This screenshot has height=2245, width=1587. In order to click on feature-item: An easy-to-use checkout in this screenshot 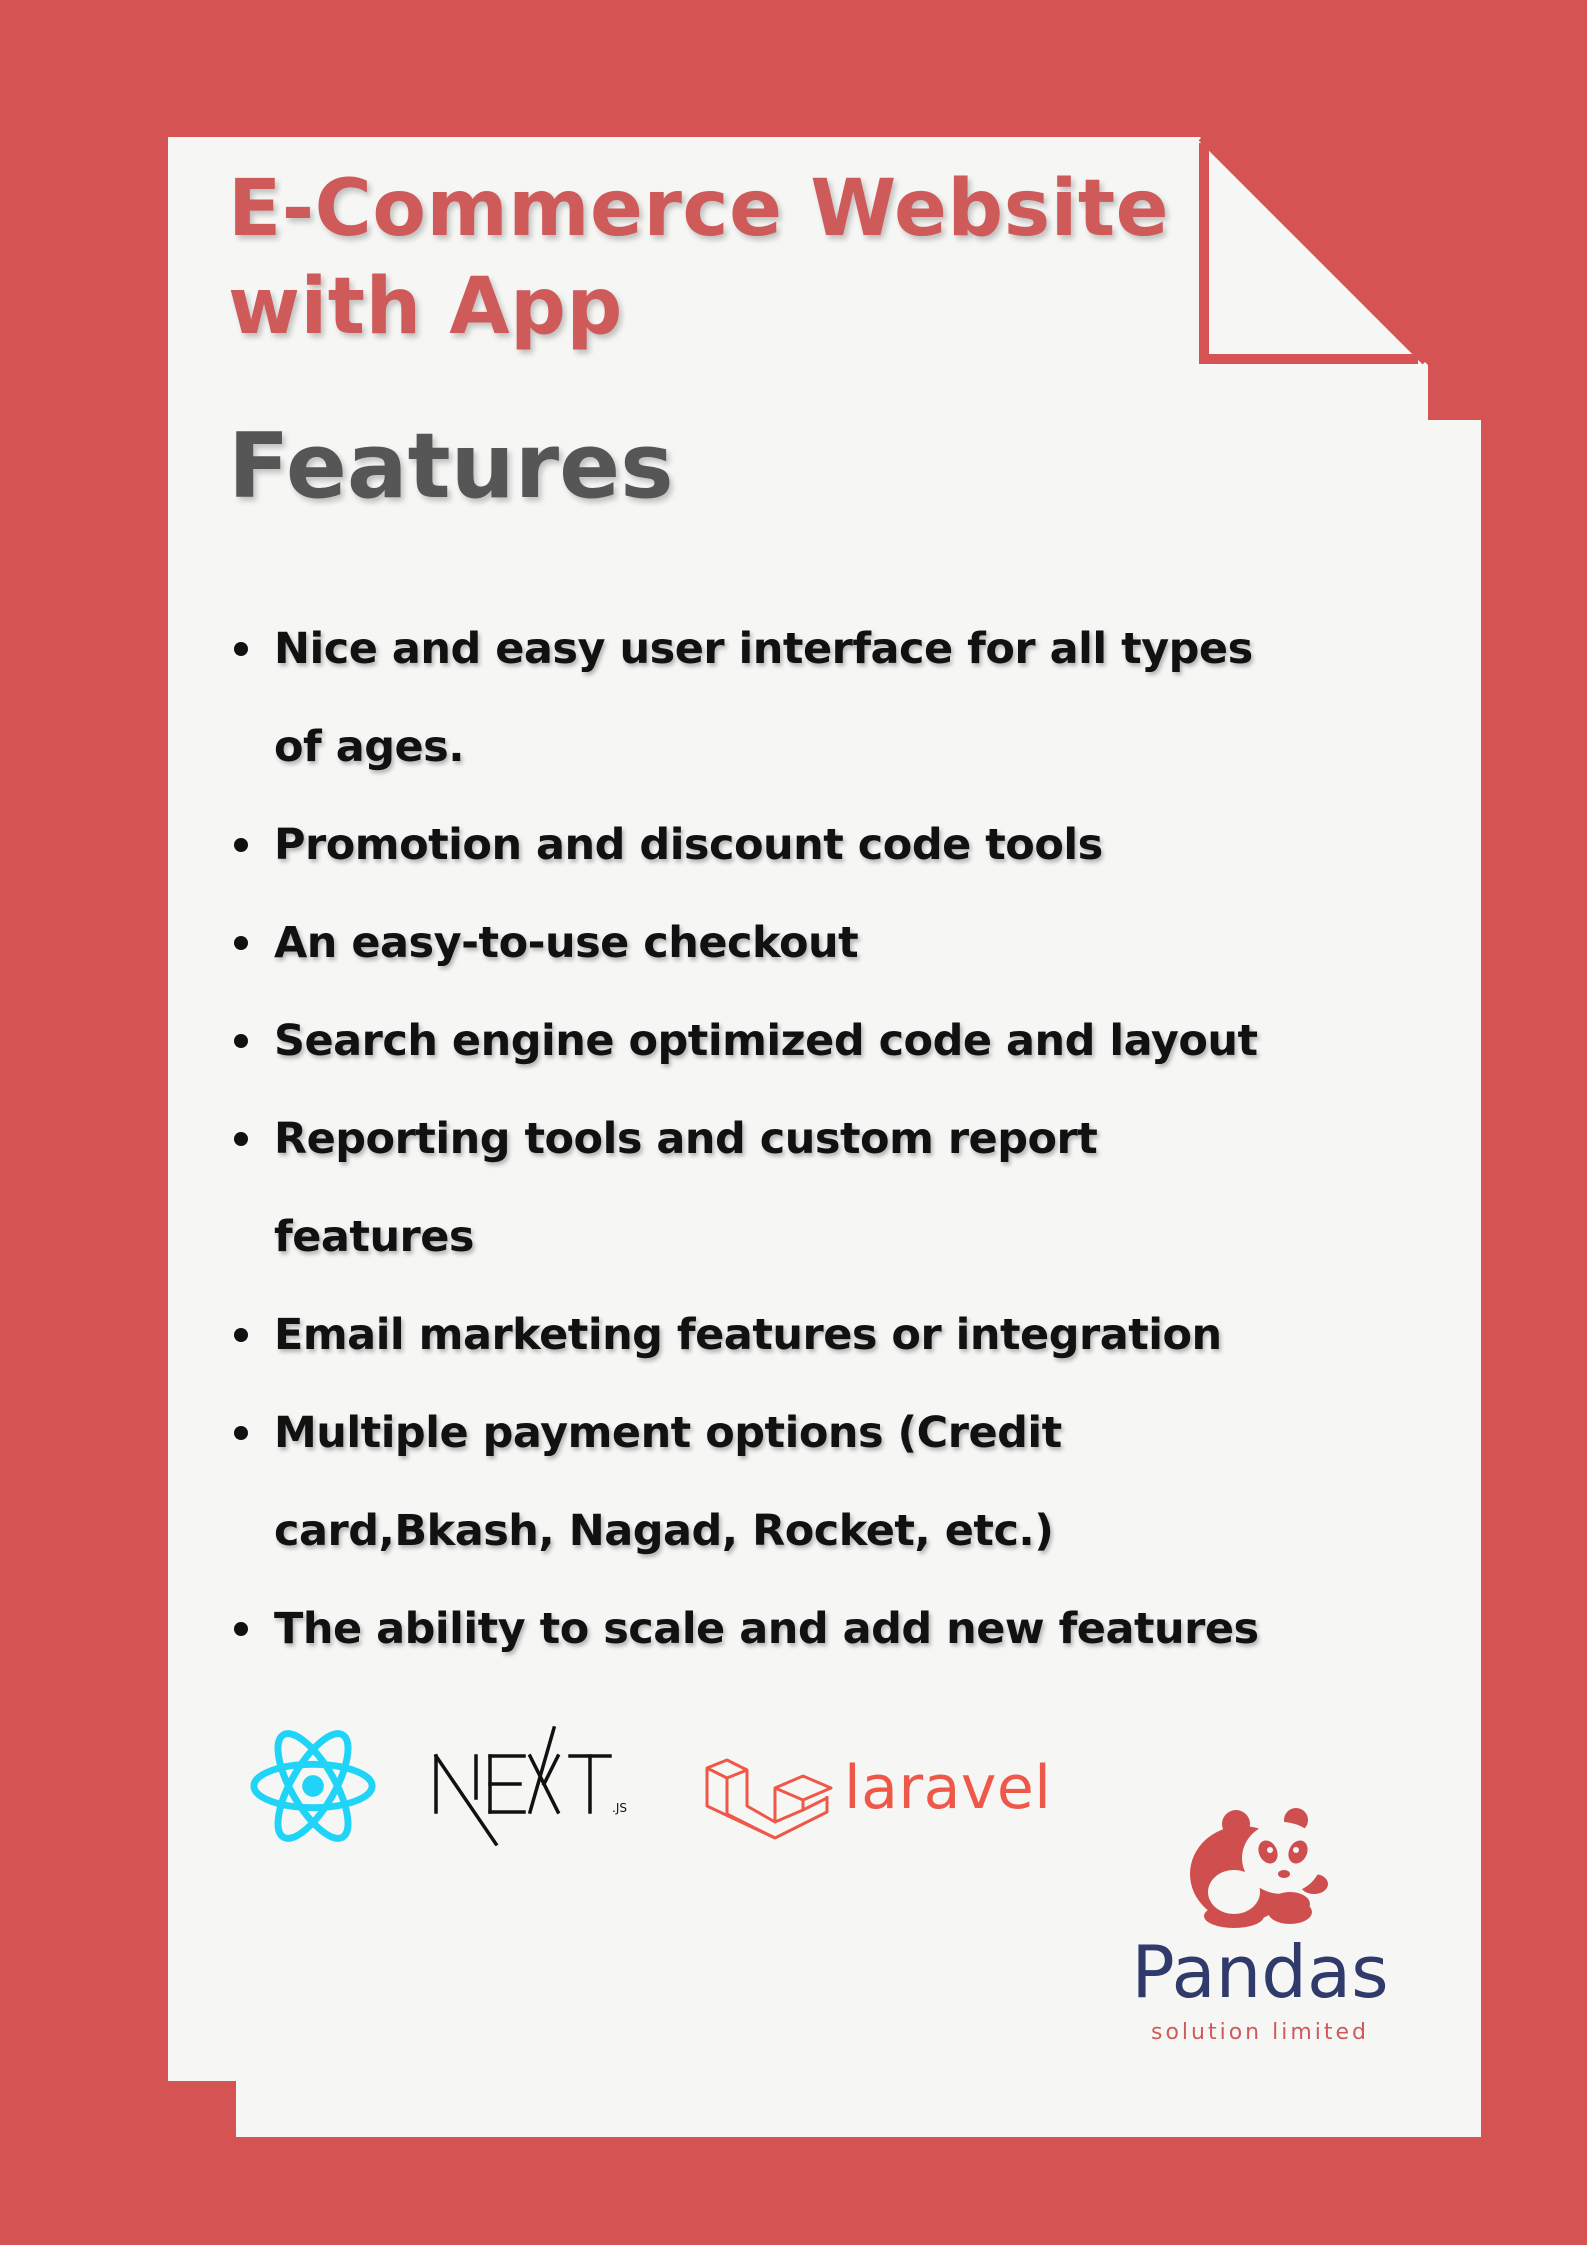, I will do `click(770, 943)`.